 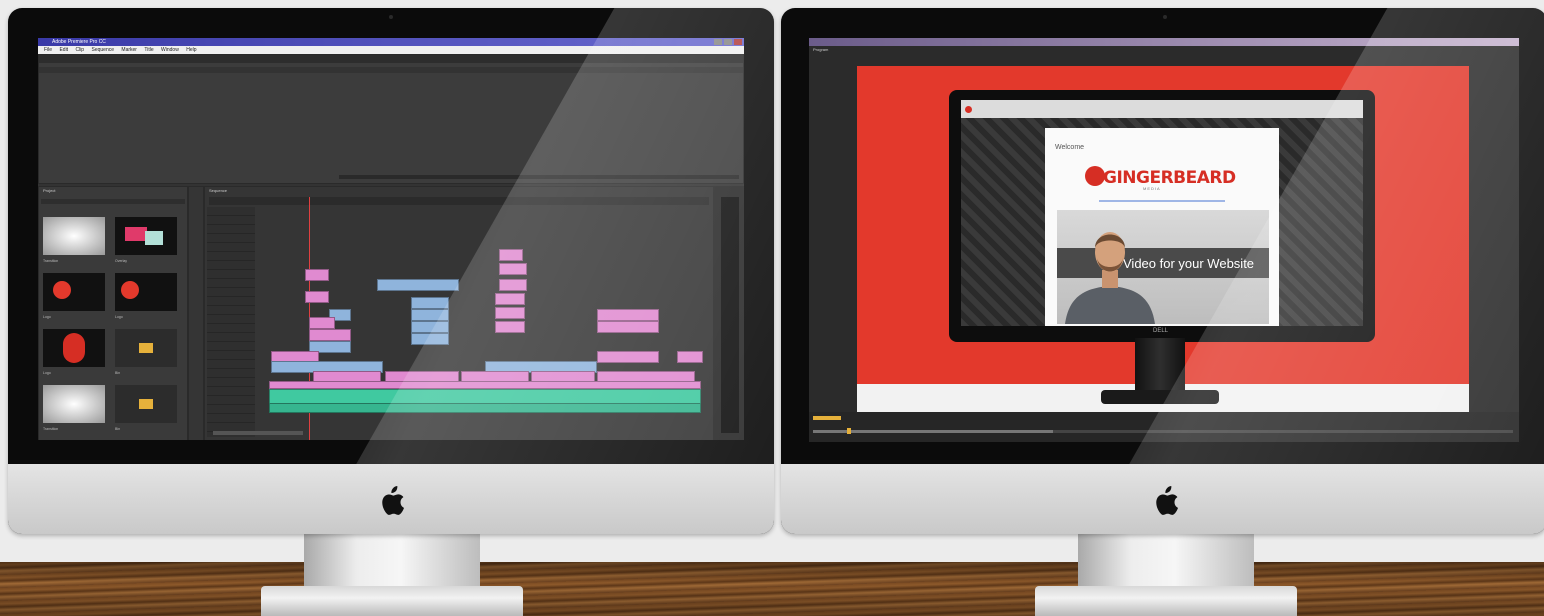 I want to click on right-camera, so click(x=1165, y=17).